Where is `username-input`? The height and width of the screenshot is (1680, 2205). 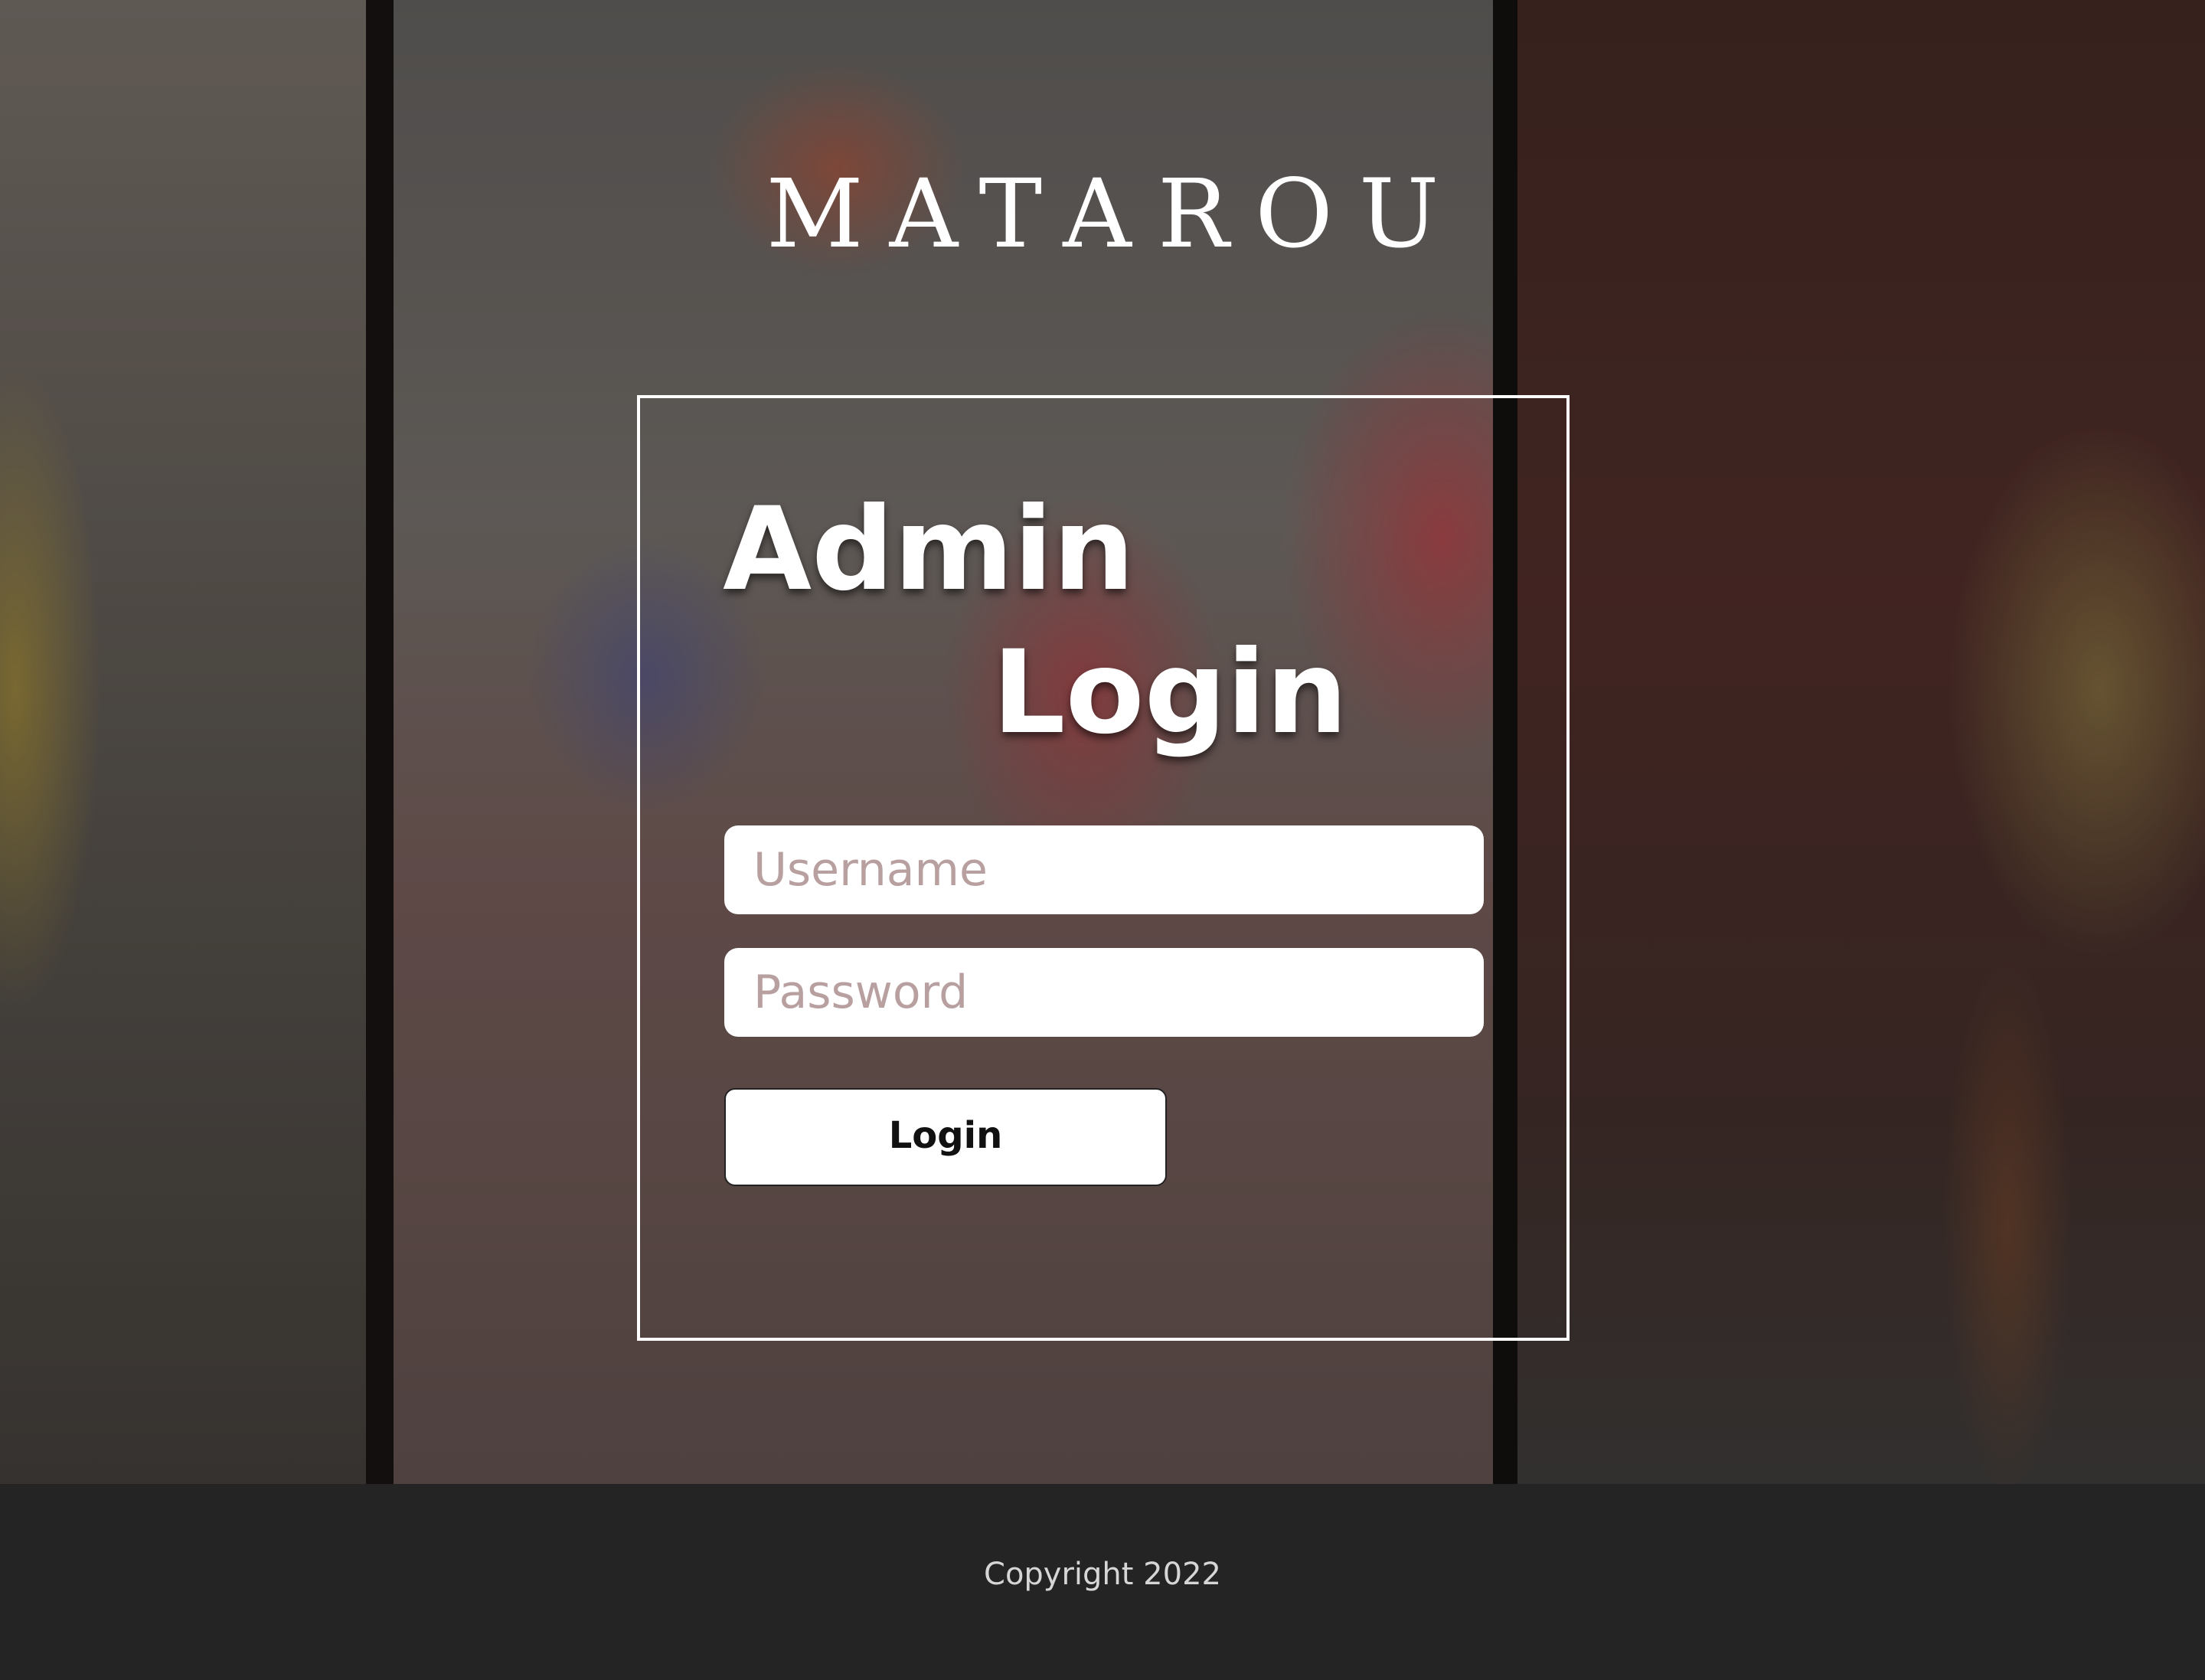 username-input is located at coordinates (1104, 870).